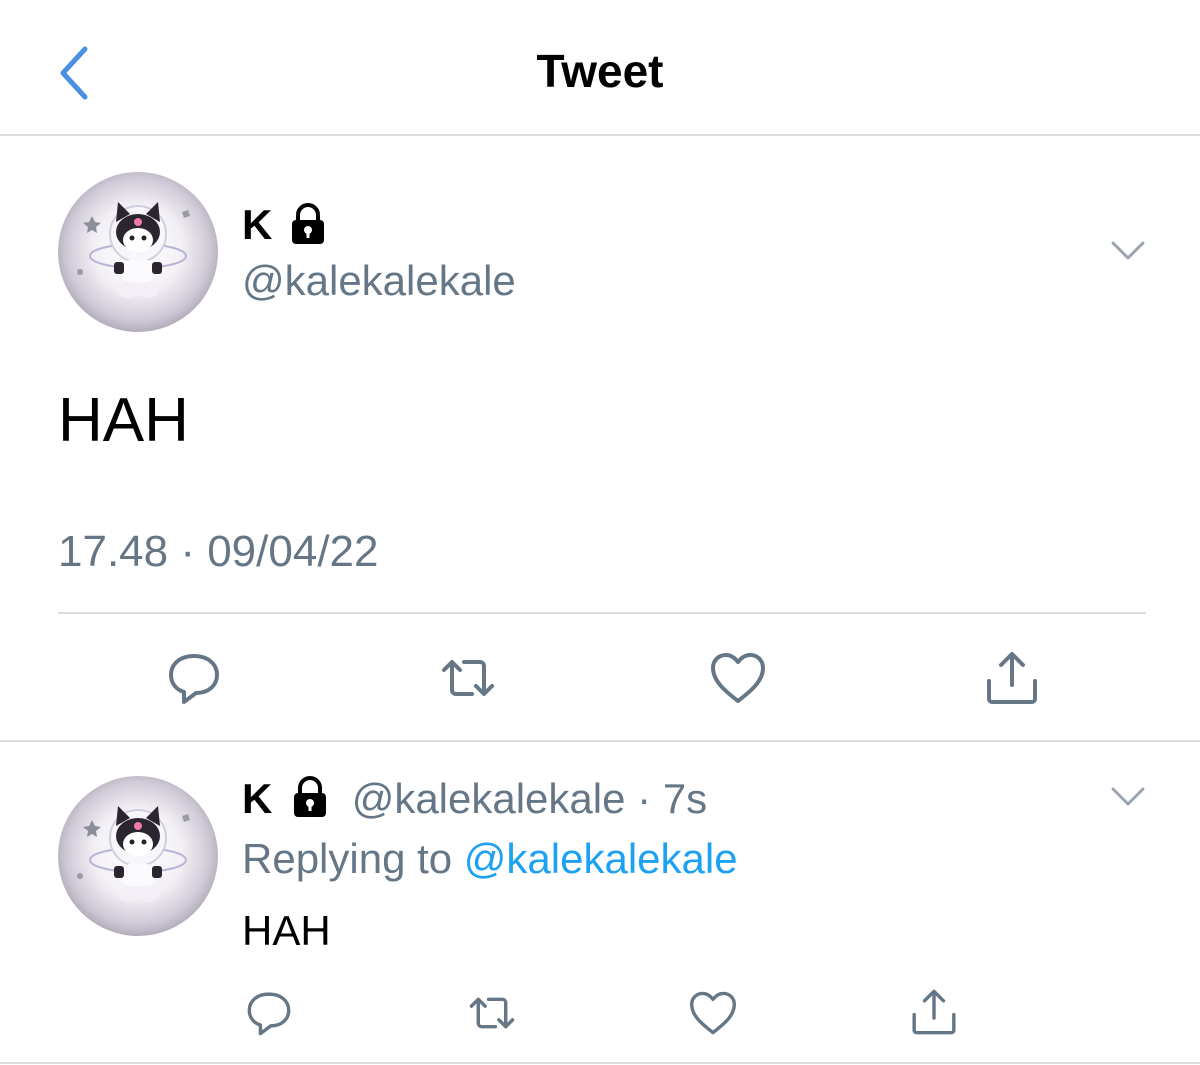 The image size is (1200, 1065). I want to click on reply-header-line: K @kalekalekale · 7s, so click(474, 799).